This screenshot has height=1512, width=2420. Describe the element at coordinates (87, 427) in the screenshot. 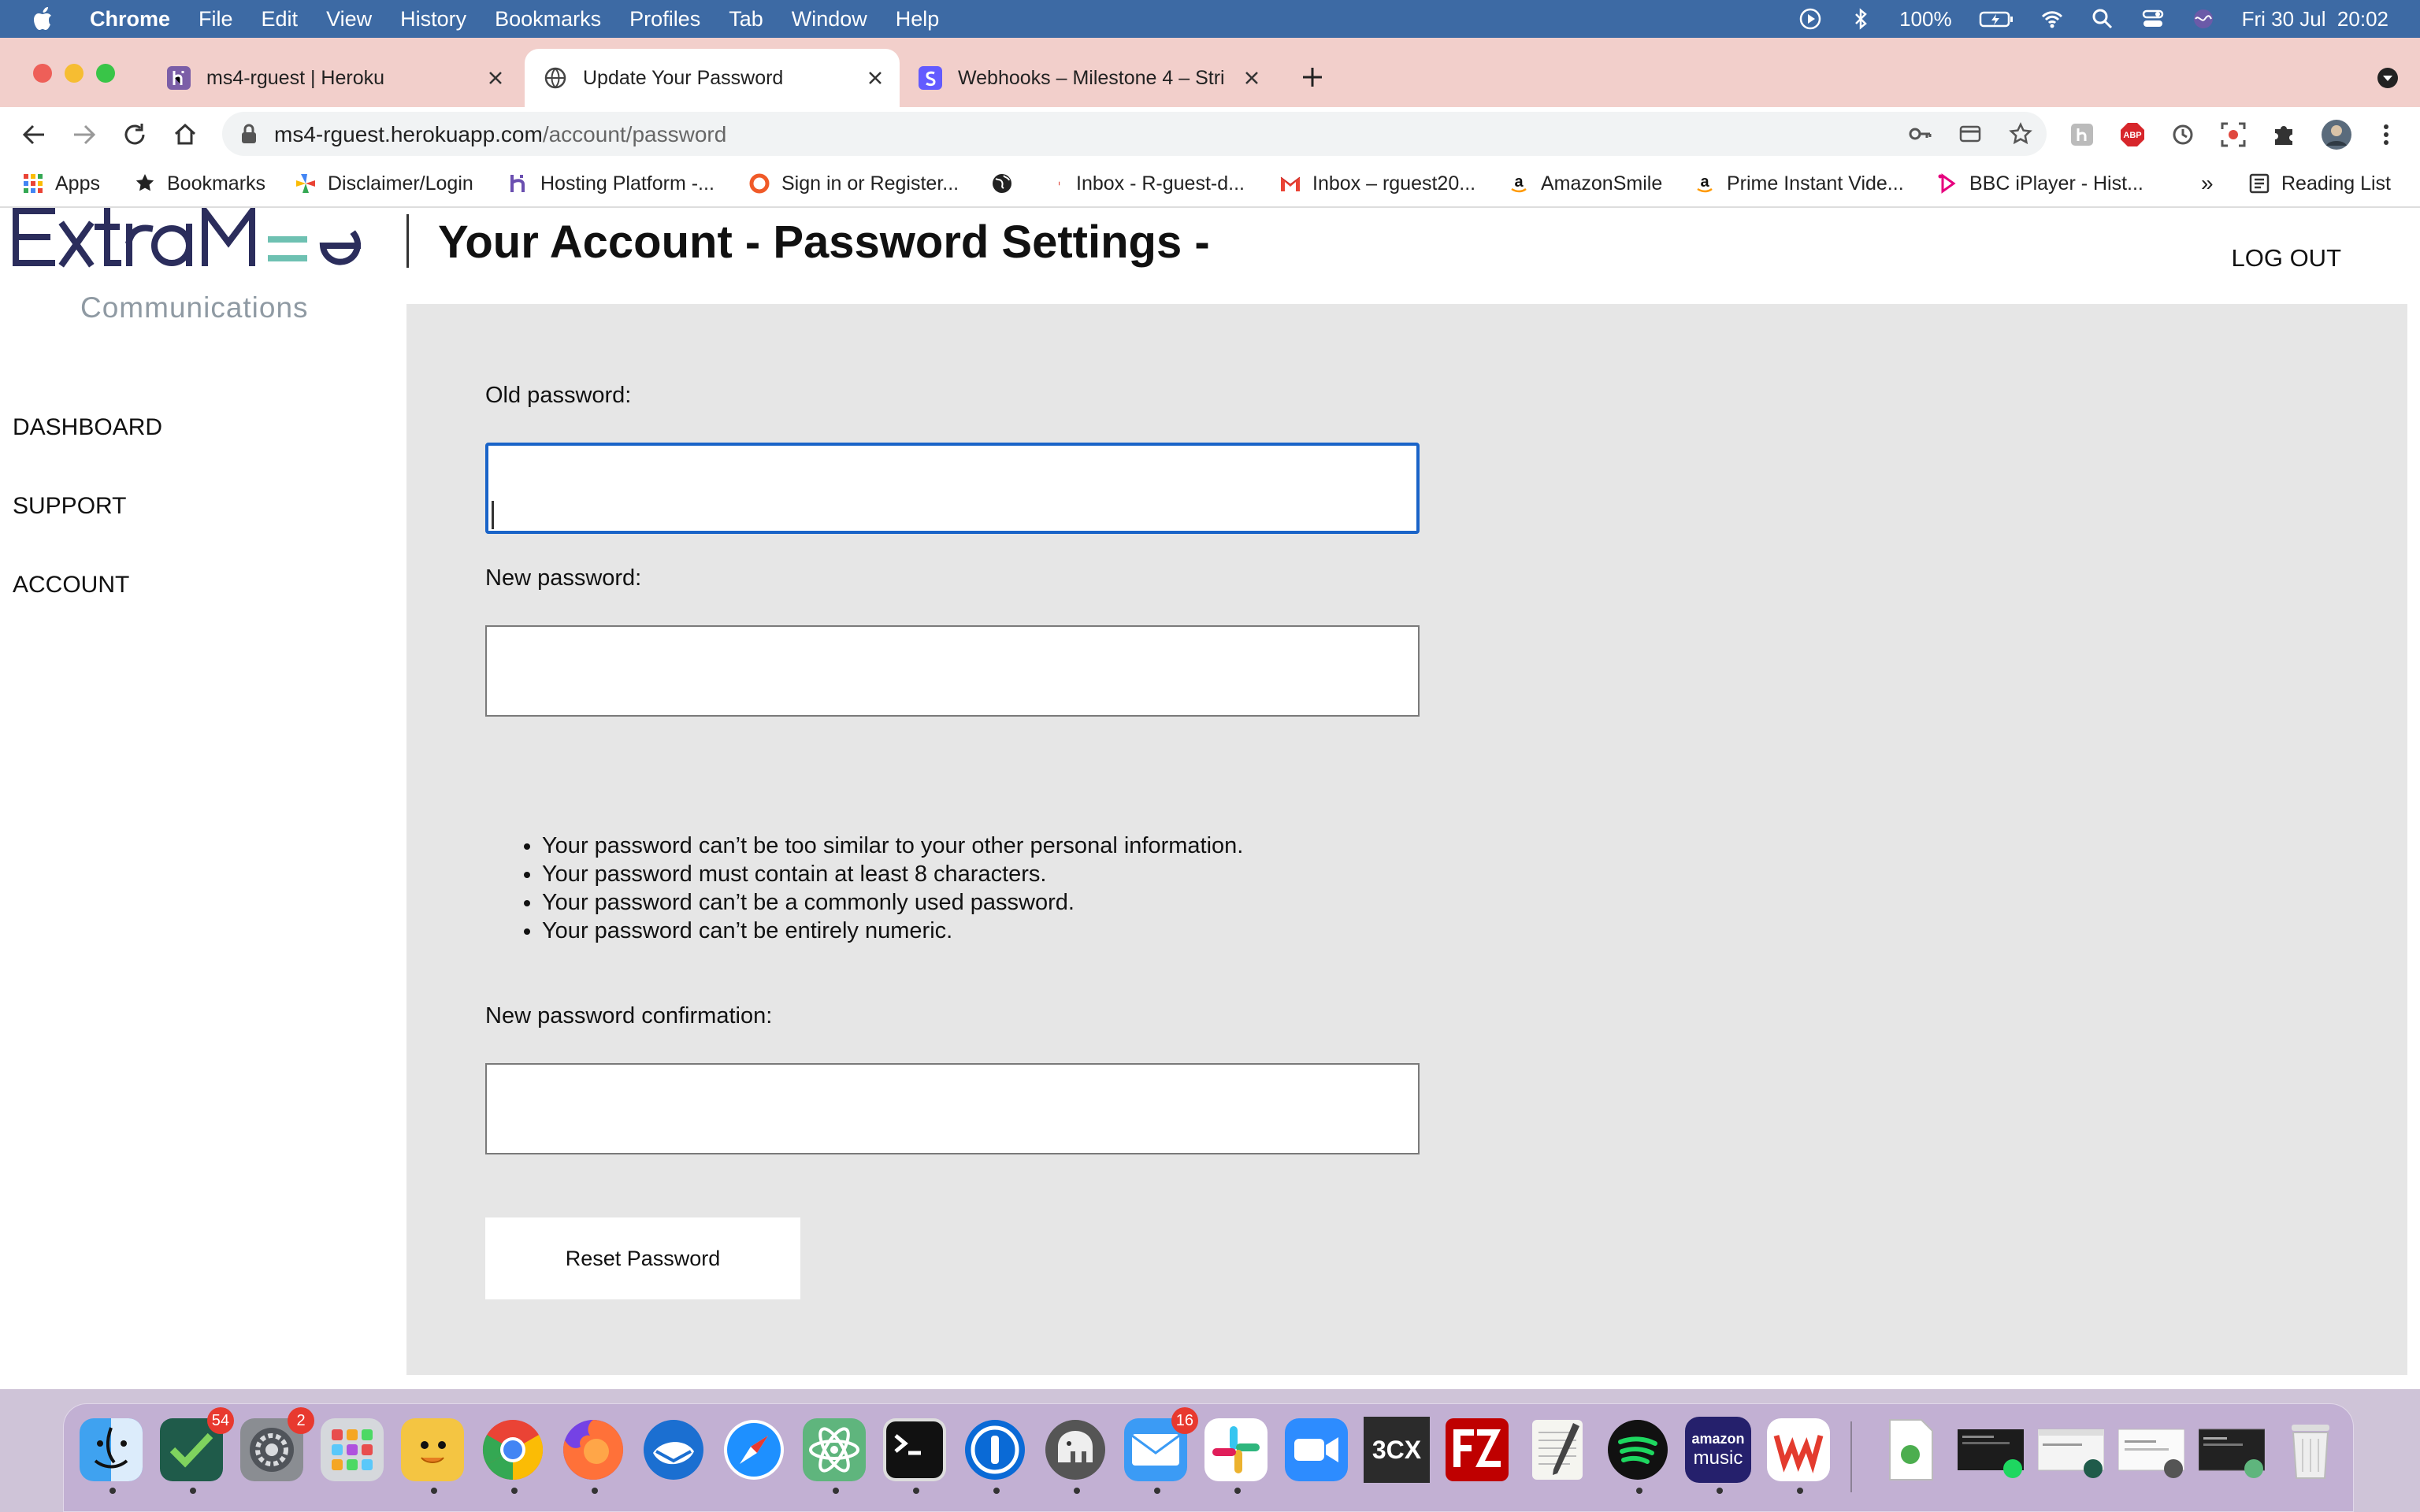

I see `nav-dashboard: DASHBOARD` at that location.